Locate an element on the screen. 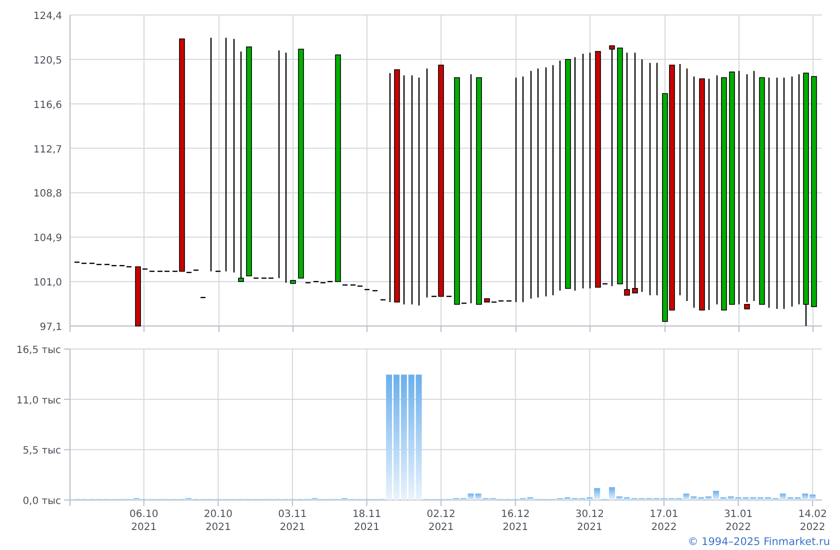 The image size is (840, 550). axis-label: 116,6 is located at coordinates (47, 105).